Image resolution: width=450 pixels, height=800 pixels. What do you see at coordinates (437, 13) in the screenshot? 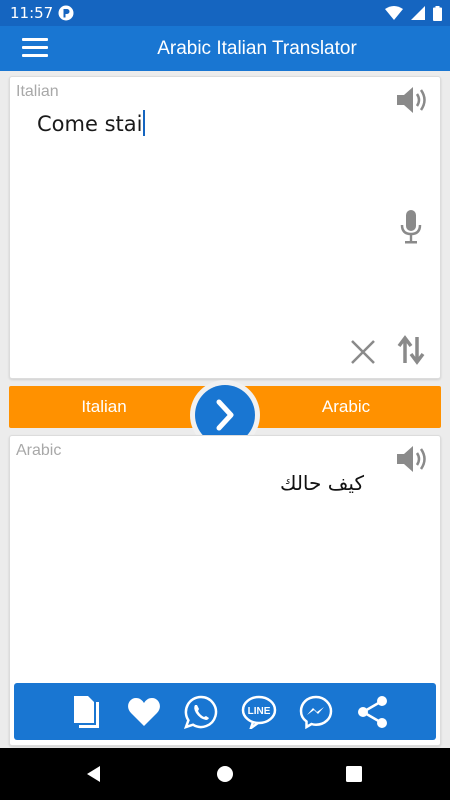
I see `battery-icon` at bounding box center [437, 13].